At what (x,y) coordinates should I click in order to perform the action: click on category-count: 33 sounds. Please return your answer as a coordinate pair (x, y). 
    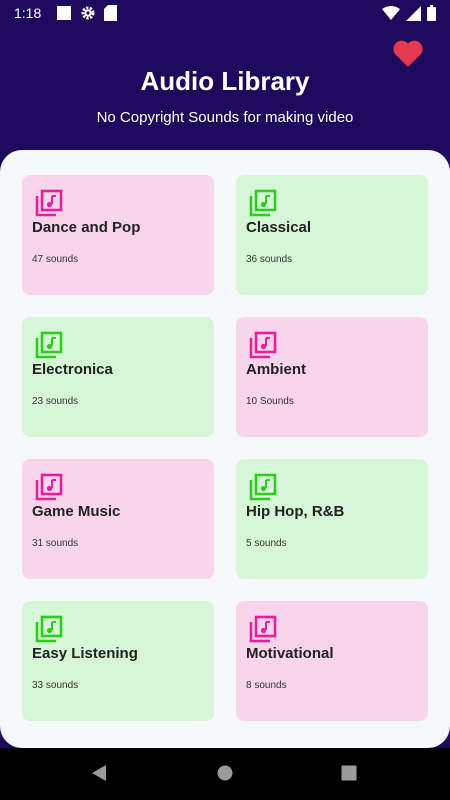
    Looking at the image, I should click on (55, 685).